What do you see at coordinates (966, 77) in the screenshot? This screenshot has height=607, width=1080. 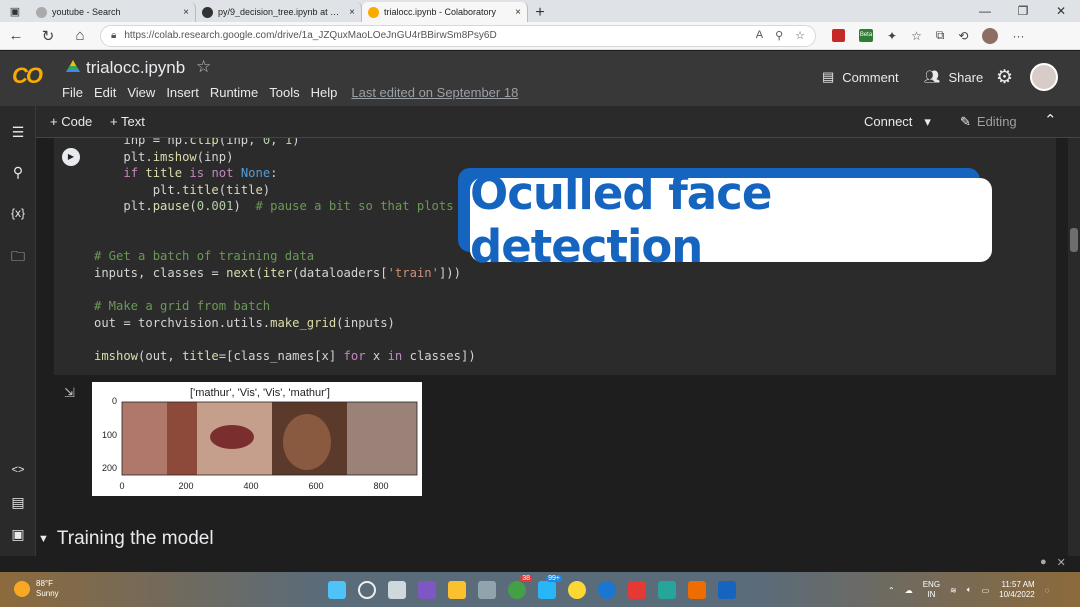 I see `share-label: Share` at bounding box center [966, 77].